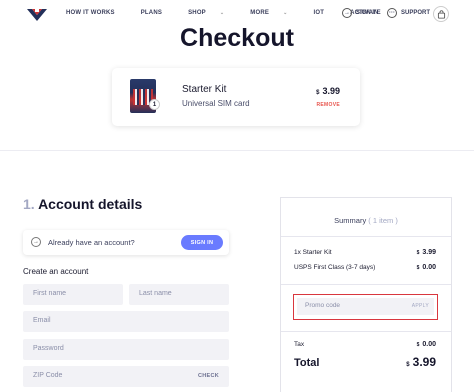 This screenshot has height=392, width=474. I want to click on price-value: 3.99, so click(331, 91).